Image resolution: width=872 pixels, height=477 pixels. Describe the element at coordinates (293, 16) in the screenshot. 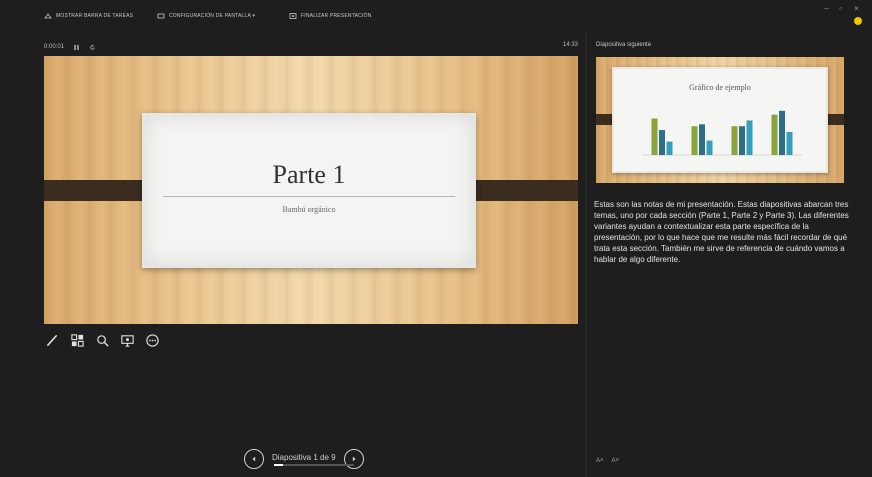

I see `end-show-icon` at that location.